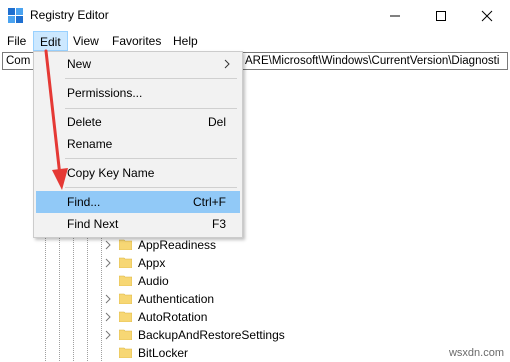 The width and height of the screenshot is (510, 362). What do you see at coordinates (50, 41) in the screenshot?
I see `menu-edit: Edit` at bounding box center [50, 41].